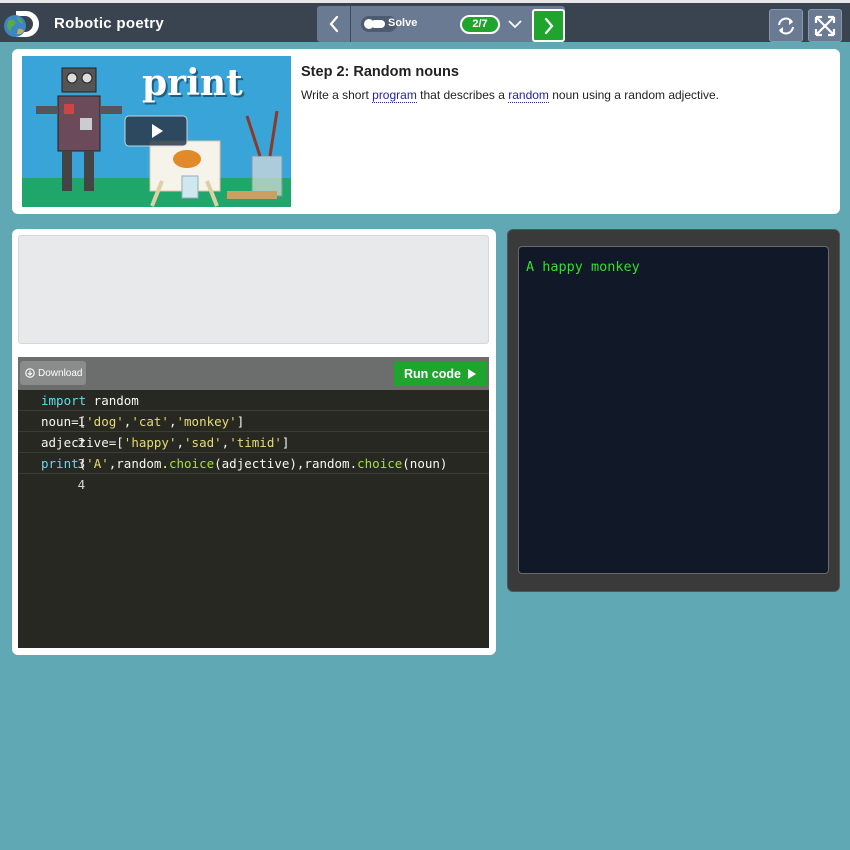 This screenshot has height=850, width=850. What do you see at coordinates (528, 95) in the screenshot?
I see `glossary-link-random: random` at bounding box center [528, 95].